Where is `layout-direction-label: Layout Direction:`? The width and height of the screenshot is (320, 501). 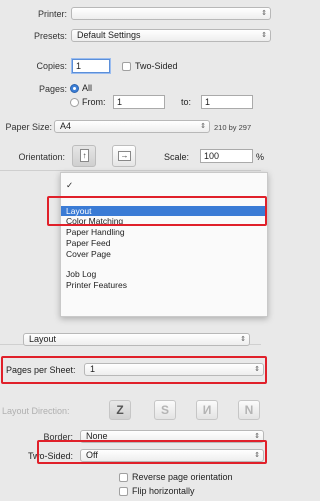
layout-direction-label: Layout Direction: is located at coordinates (36, 411).